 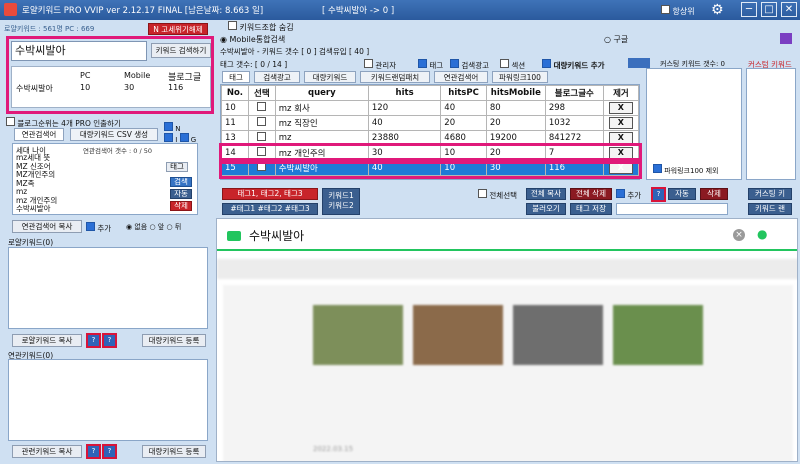 I want to click on mic-icon: ●, so click(x=762, y=234).